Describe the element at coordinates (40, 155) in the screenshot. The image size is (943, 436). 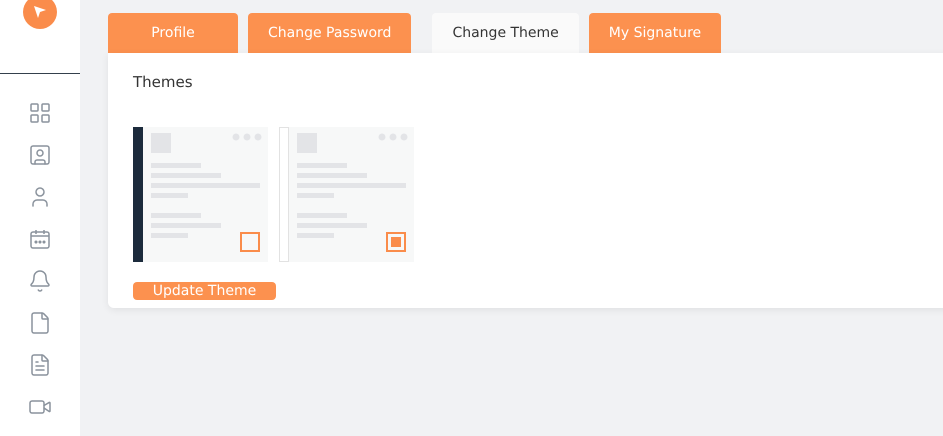
I see `contact-card-icon` at that location.